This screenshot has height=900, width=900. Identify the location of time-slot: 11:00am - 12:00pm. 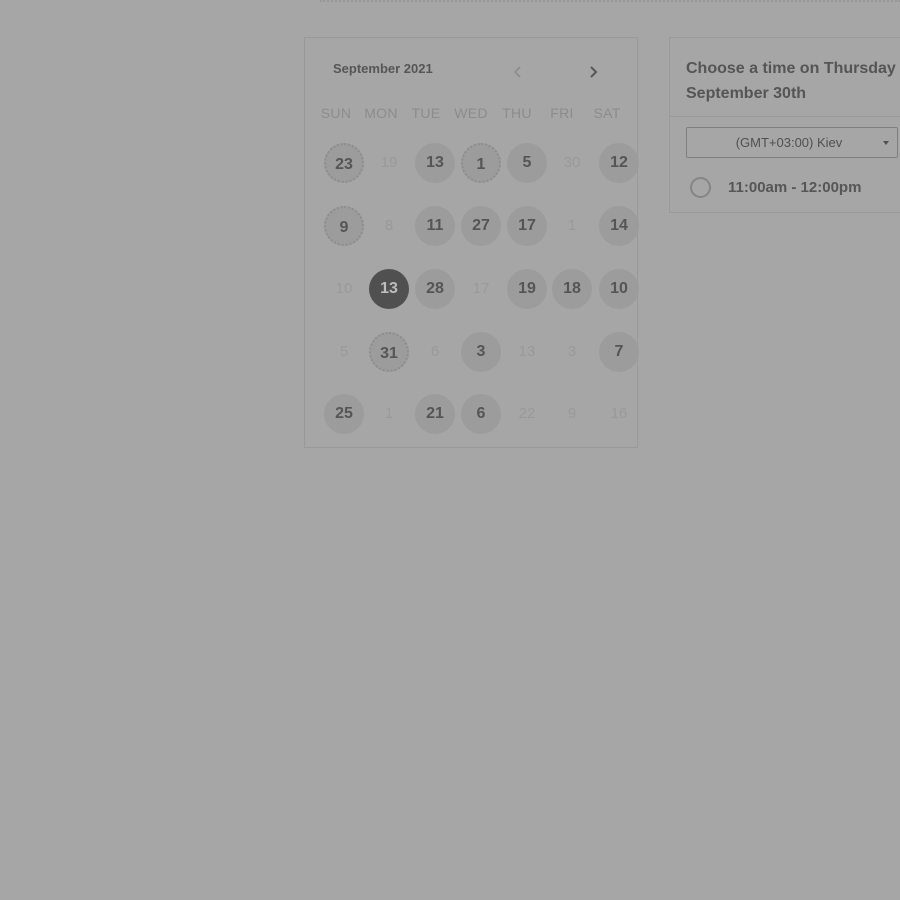
(795, 189).